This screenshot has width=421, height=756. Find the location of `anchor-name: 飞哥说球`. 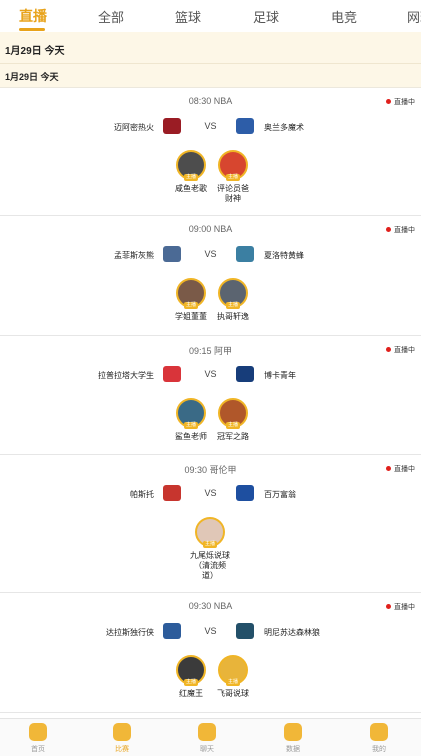

anchor-name: 飞哥说球 is located at coordinates (233, 694).